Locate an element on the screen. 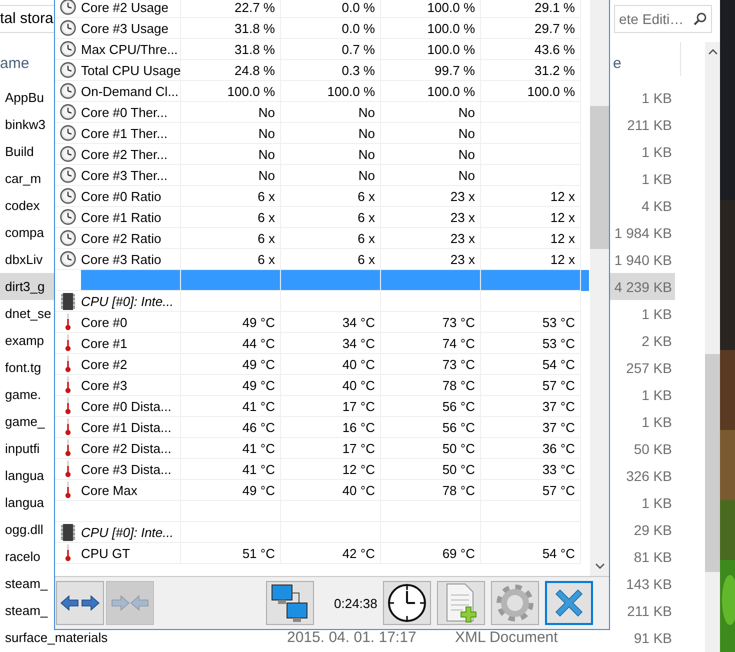 This screenshot has height=652, width=735. scroll-up-icon is located at coordinates (713, 51).